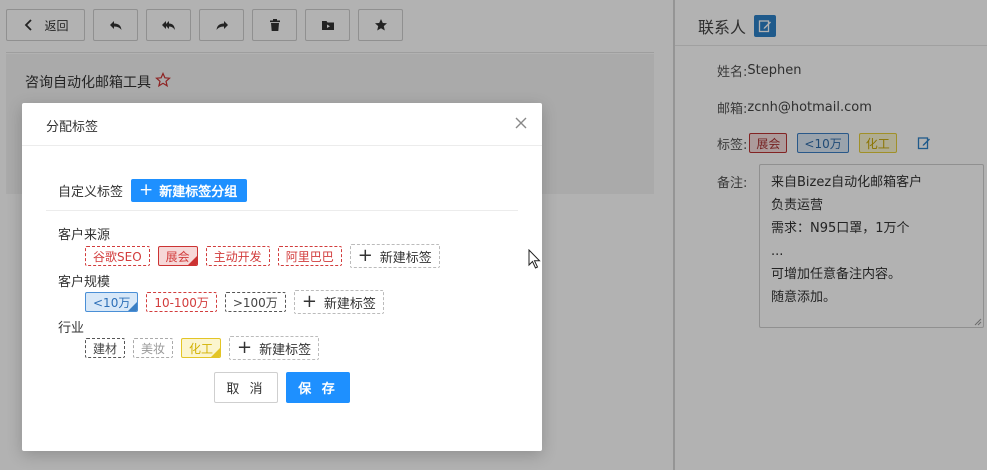 This screenshot has width=987, height=470. I want to click on tag-option: 谷歌SEO, so click(117, 256).